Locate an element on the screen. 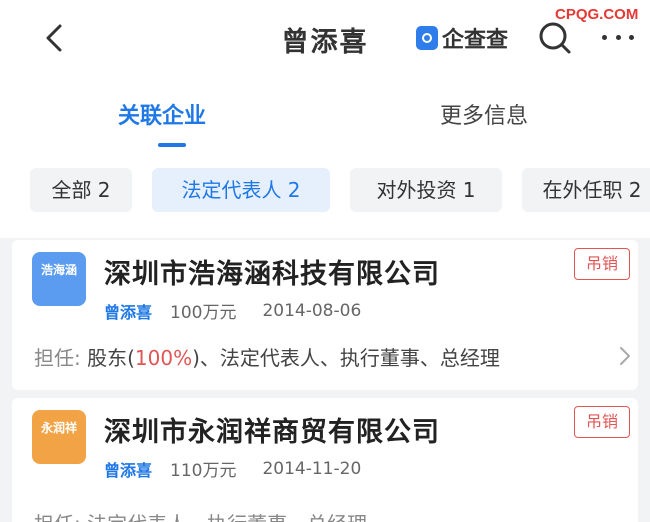  roles-line: 担任: 股东(100%)、法定代表人、执行董事、总经理 is located at coordinates (267, 356).